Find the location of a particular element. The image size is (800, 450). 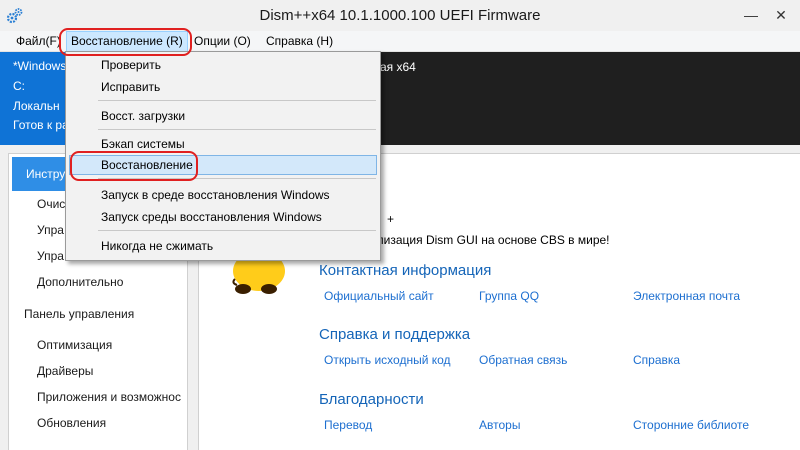

menu-item-system-backup: Бэкап системы is located at coordinates (223, 144).